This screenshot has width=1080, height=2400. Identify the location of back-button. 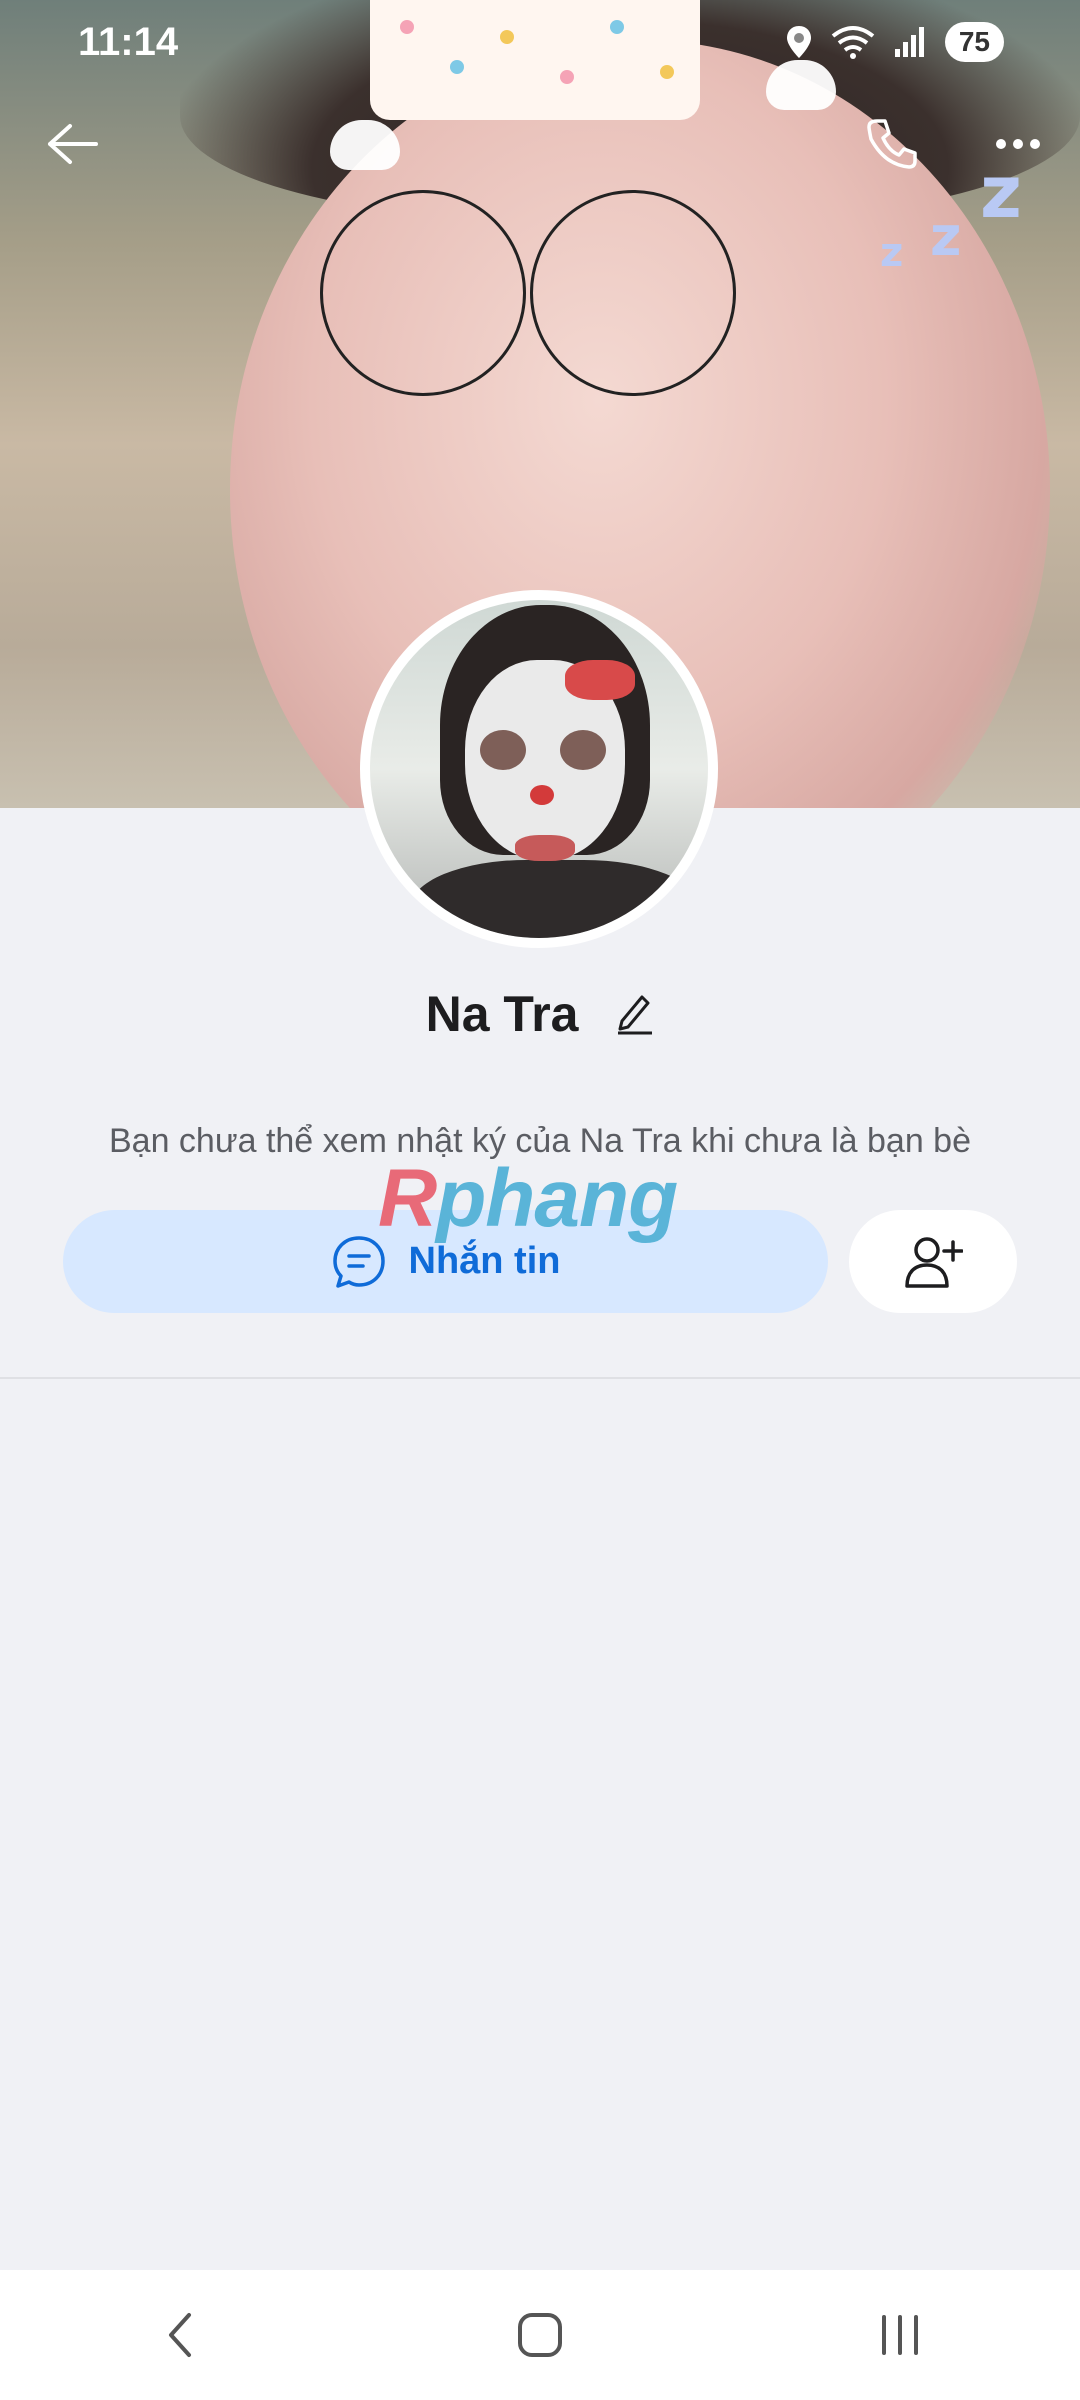
(72, 144).